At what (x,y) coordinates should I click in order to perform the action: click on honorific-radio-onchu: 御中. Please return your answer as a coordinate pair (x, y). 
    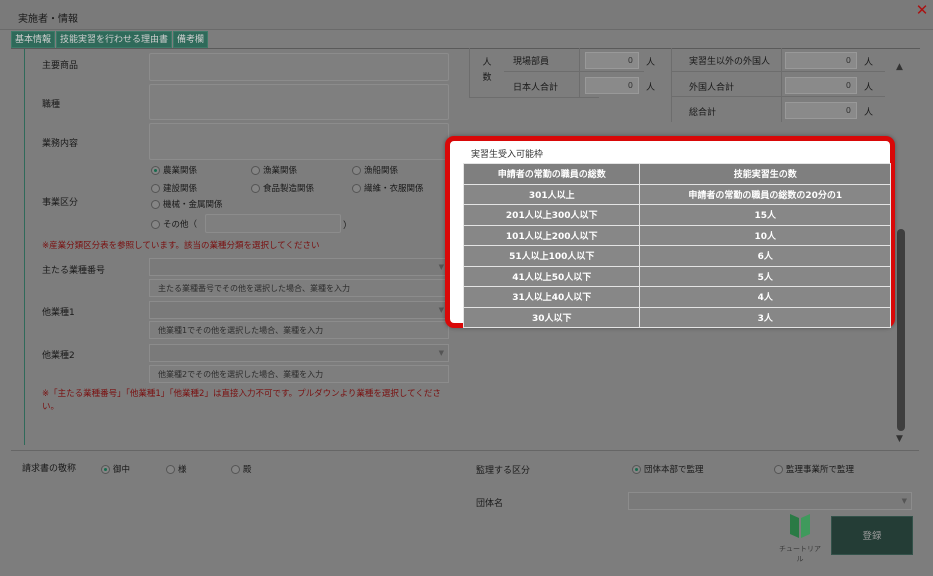
    Looking at the image, I should click on (115, 469).